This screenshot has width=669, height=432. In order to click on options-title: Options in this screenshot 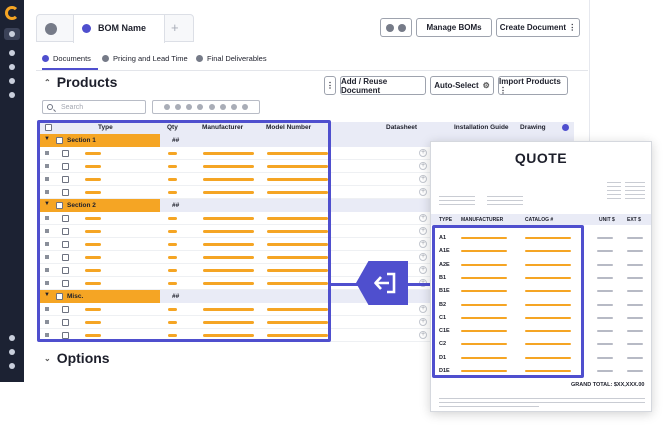, I will do `click(83, 358)`.